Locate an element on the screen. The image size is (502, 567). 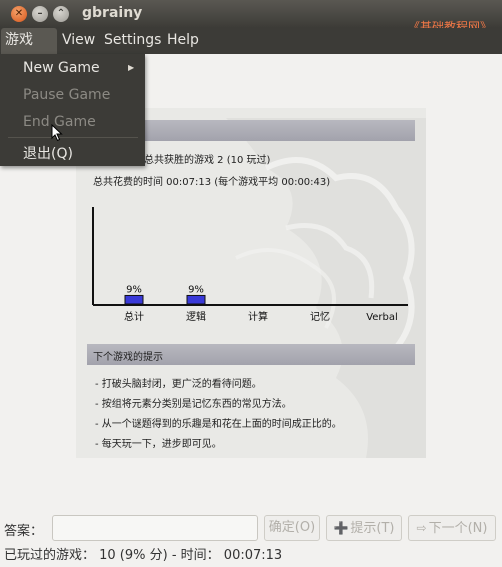
ok-button: 确定(O) is located at coordinates (292, 528).